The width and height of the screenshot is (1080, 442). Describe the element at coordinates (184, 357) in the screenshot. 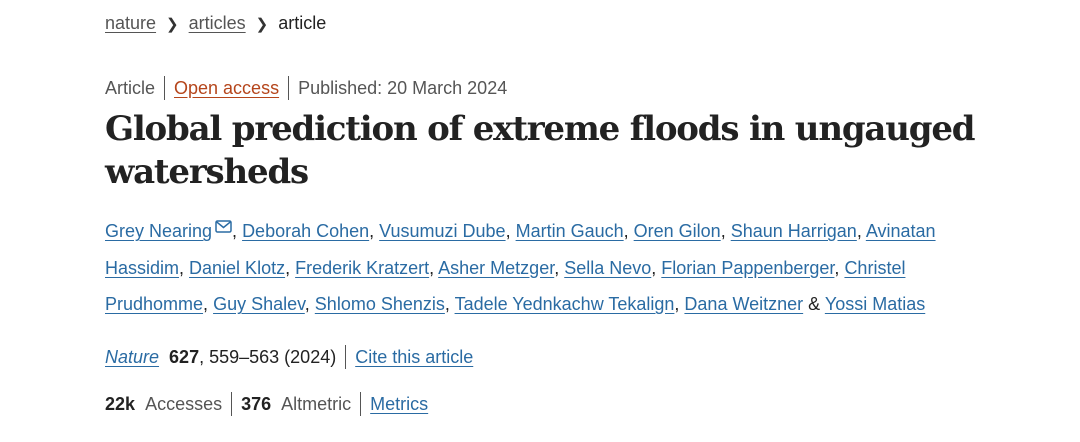

I see `volume: 627` at that location.